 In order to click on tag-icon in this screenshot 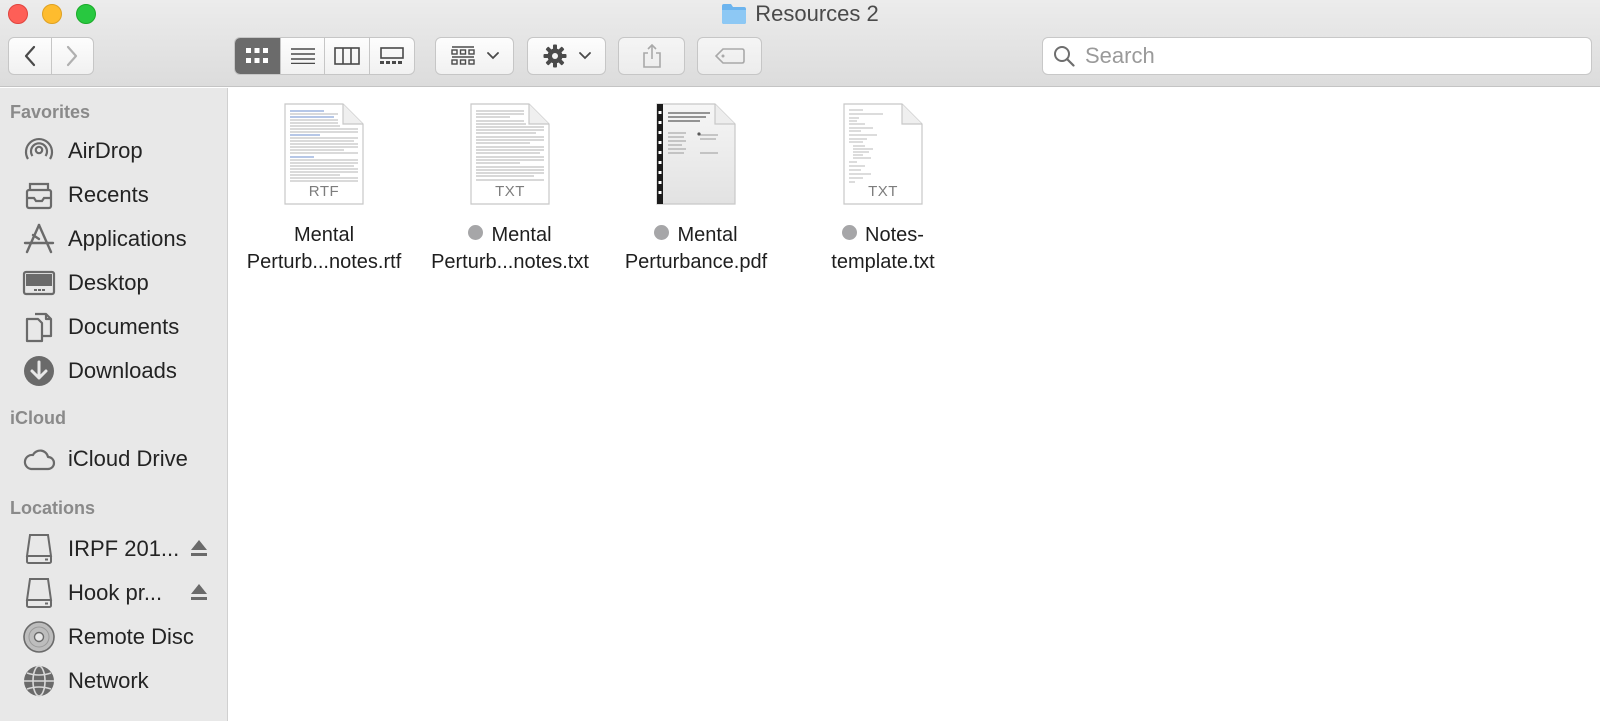, I will do `click(729, 56)`.